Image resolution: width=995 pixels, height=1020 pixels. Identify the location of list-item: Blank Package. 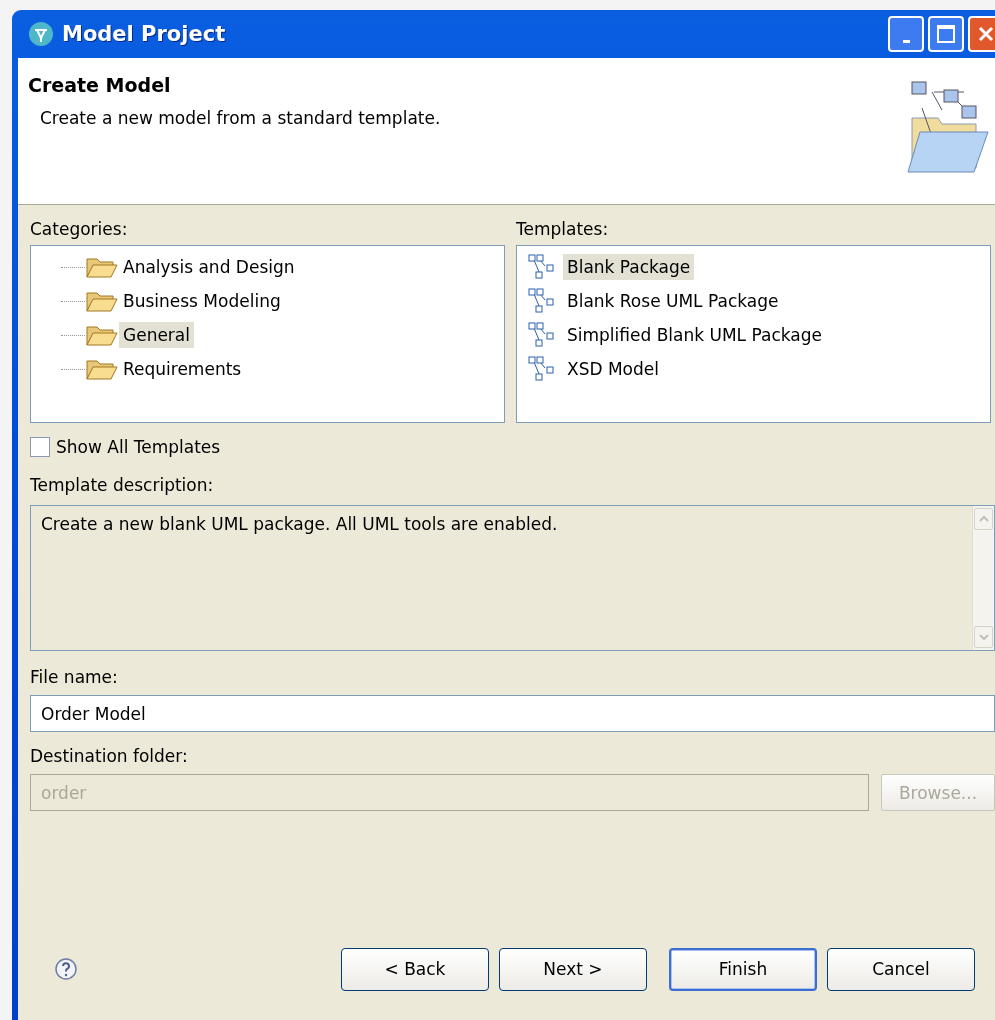
(629, 267).